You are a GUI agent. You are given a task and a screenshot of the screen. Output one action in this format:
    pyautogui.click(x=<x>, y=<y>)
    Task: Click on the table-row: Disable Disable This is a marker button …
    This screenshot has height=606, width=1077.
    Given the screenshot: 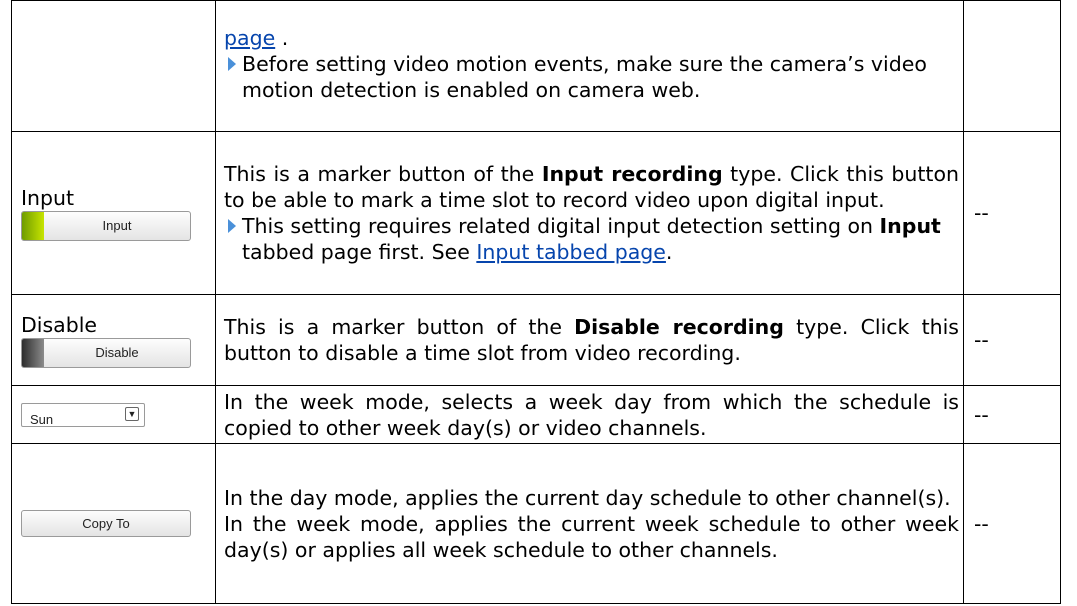 What is the action you would take?
    pyautogui.click(x=536, y=340)
    